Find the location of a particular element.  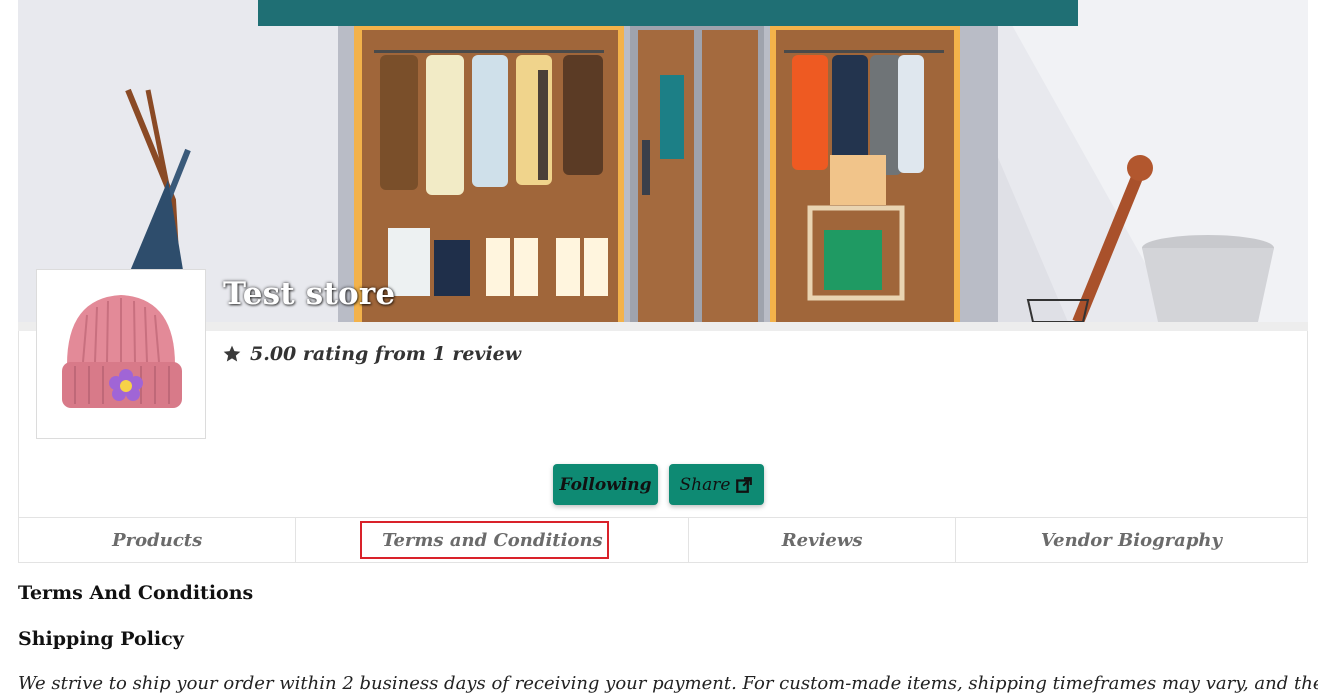

store-rating: 5.00 rating from 1 review is located at coordinates (371, 354).